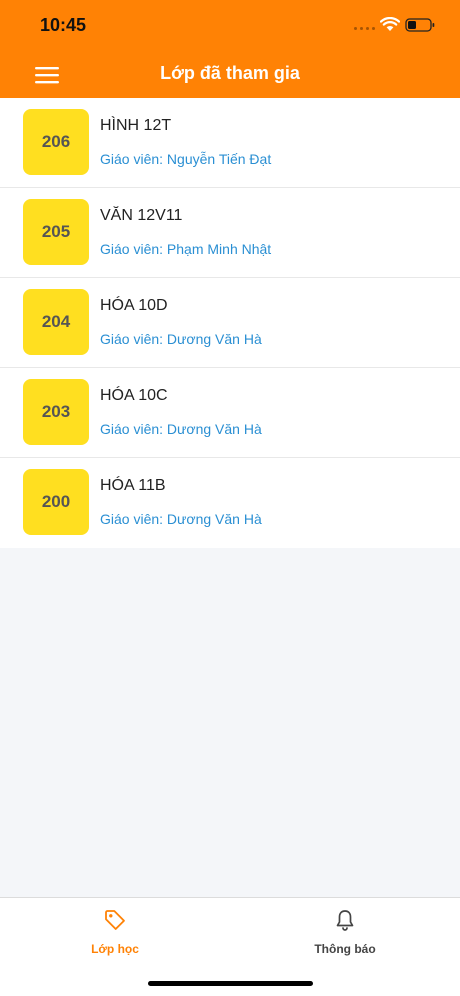  Describe the element at coordinates (230, 503) in the screenshot. I see `class-item: 200 HÓA 11B Giáo viên: Dương Văn Hà` at that location.